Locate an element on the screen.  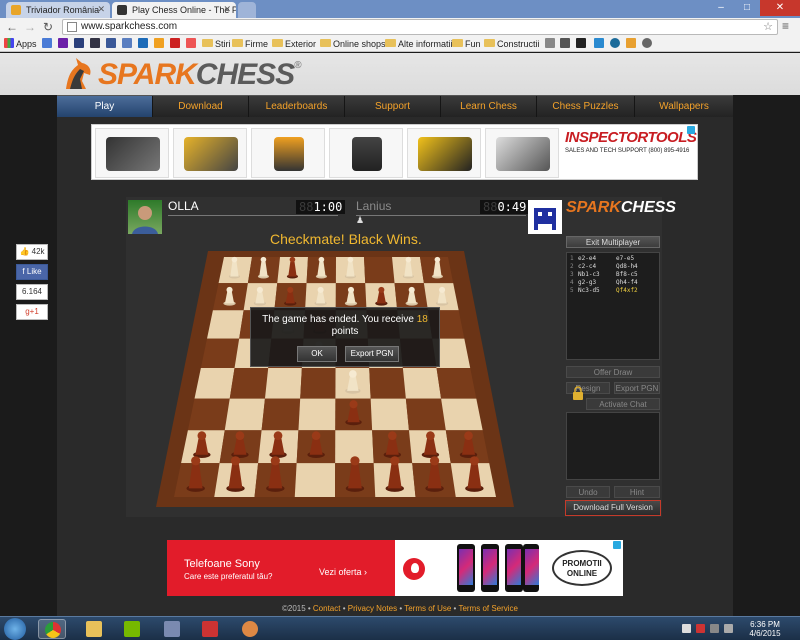
bookmark-firme: Firme is located at coordinates (250, 44).